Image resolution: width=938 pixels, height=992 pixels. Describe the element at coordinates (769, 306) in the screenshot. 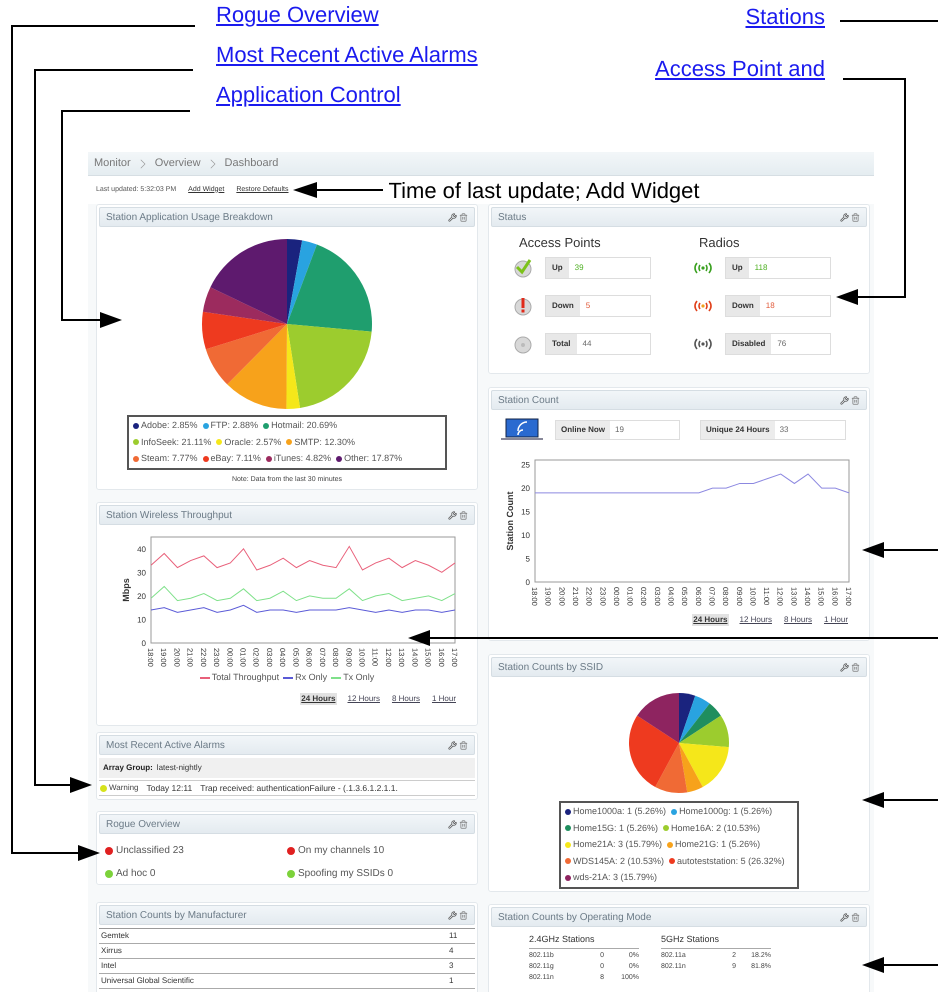

I see `counter-value: 18` at that location.